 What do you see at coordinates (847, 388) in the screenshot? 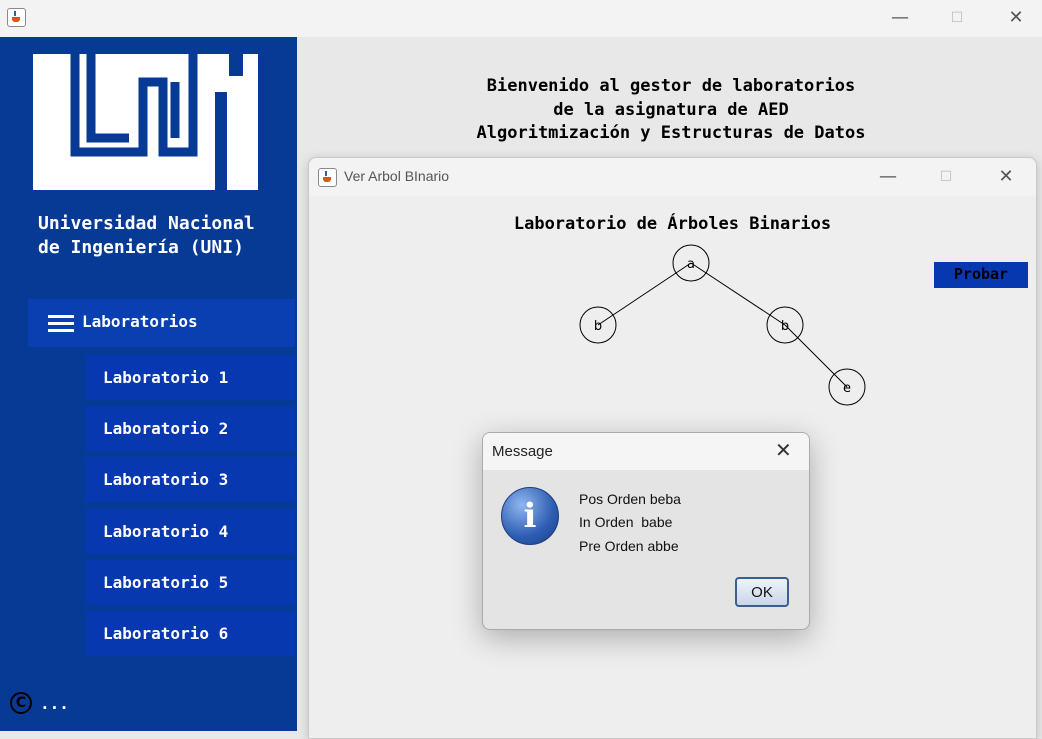
I see `tree-node-label: e` at bounding box center [847, 388].